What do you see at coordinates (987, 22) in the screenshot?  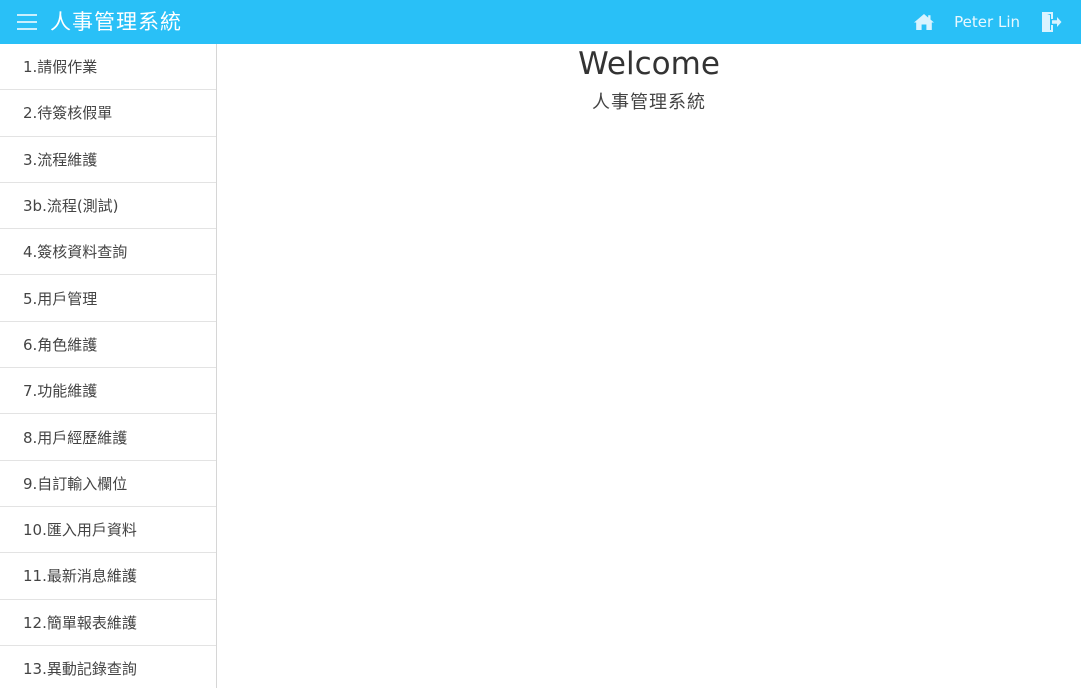 I see `user-name: Peter Lin` at bounding box center [987, 22].